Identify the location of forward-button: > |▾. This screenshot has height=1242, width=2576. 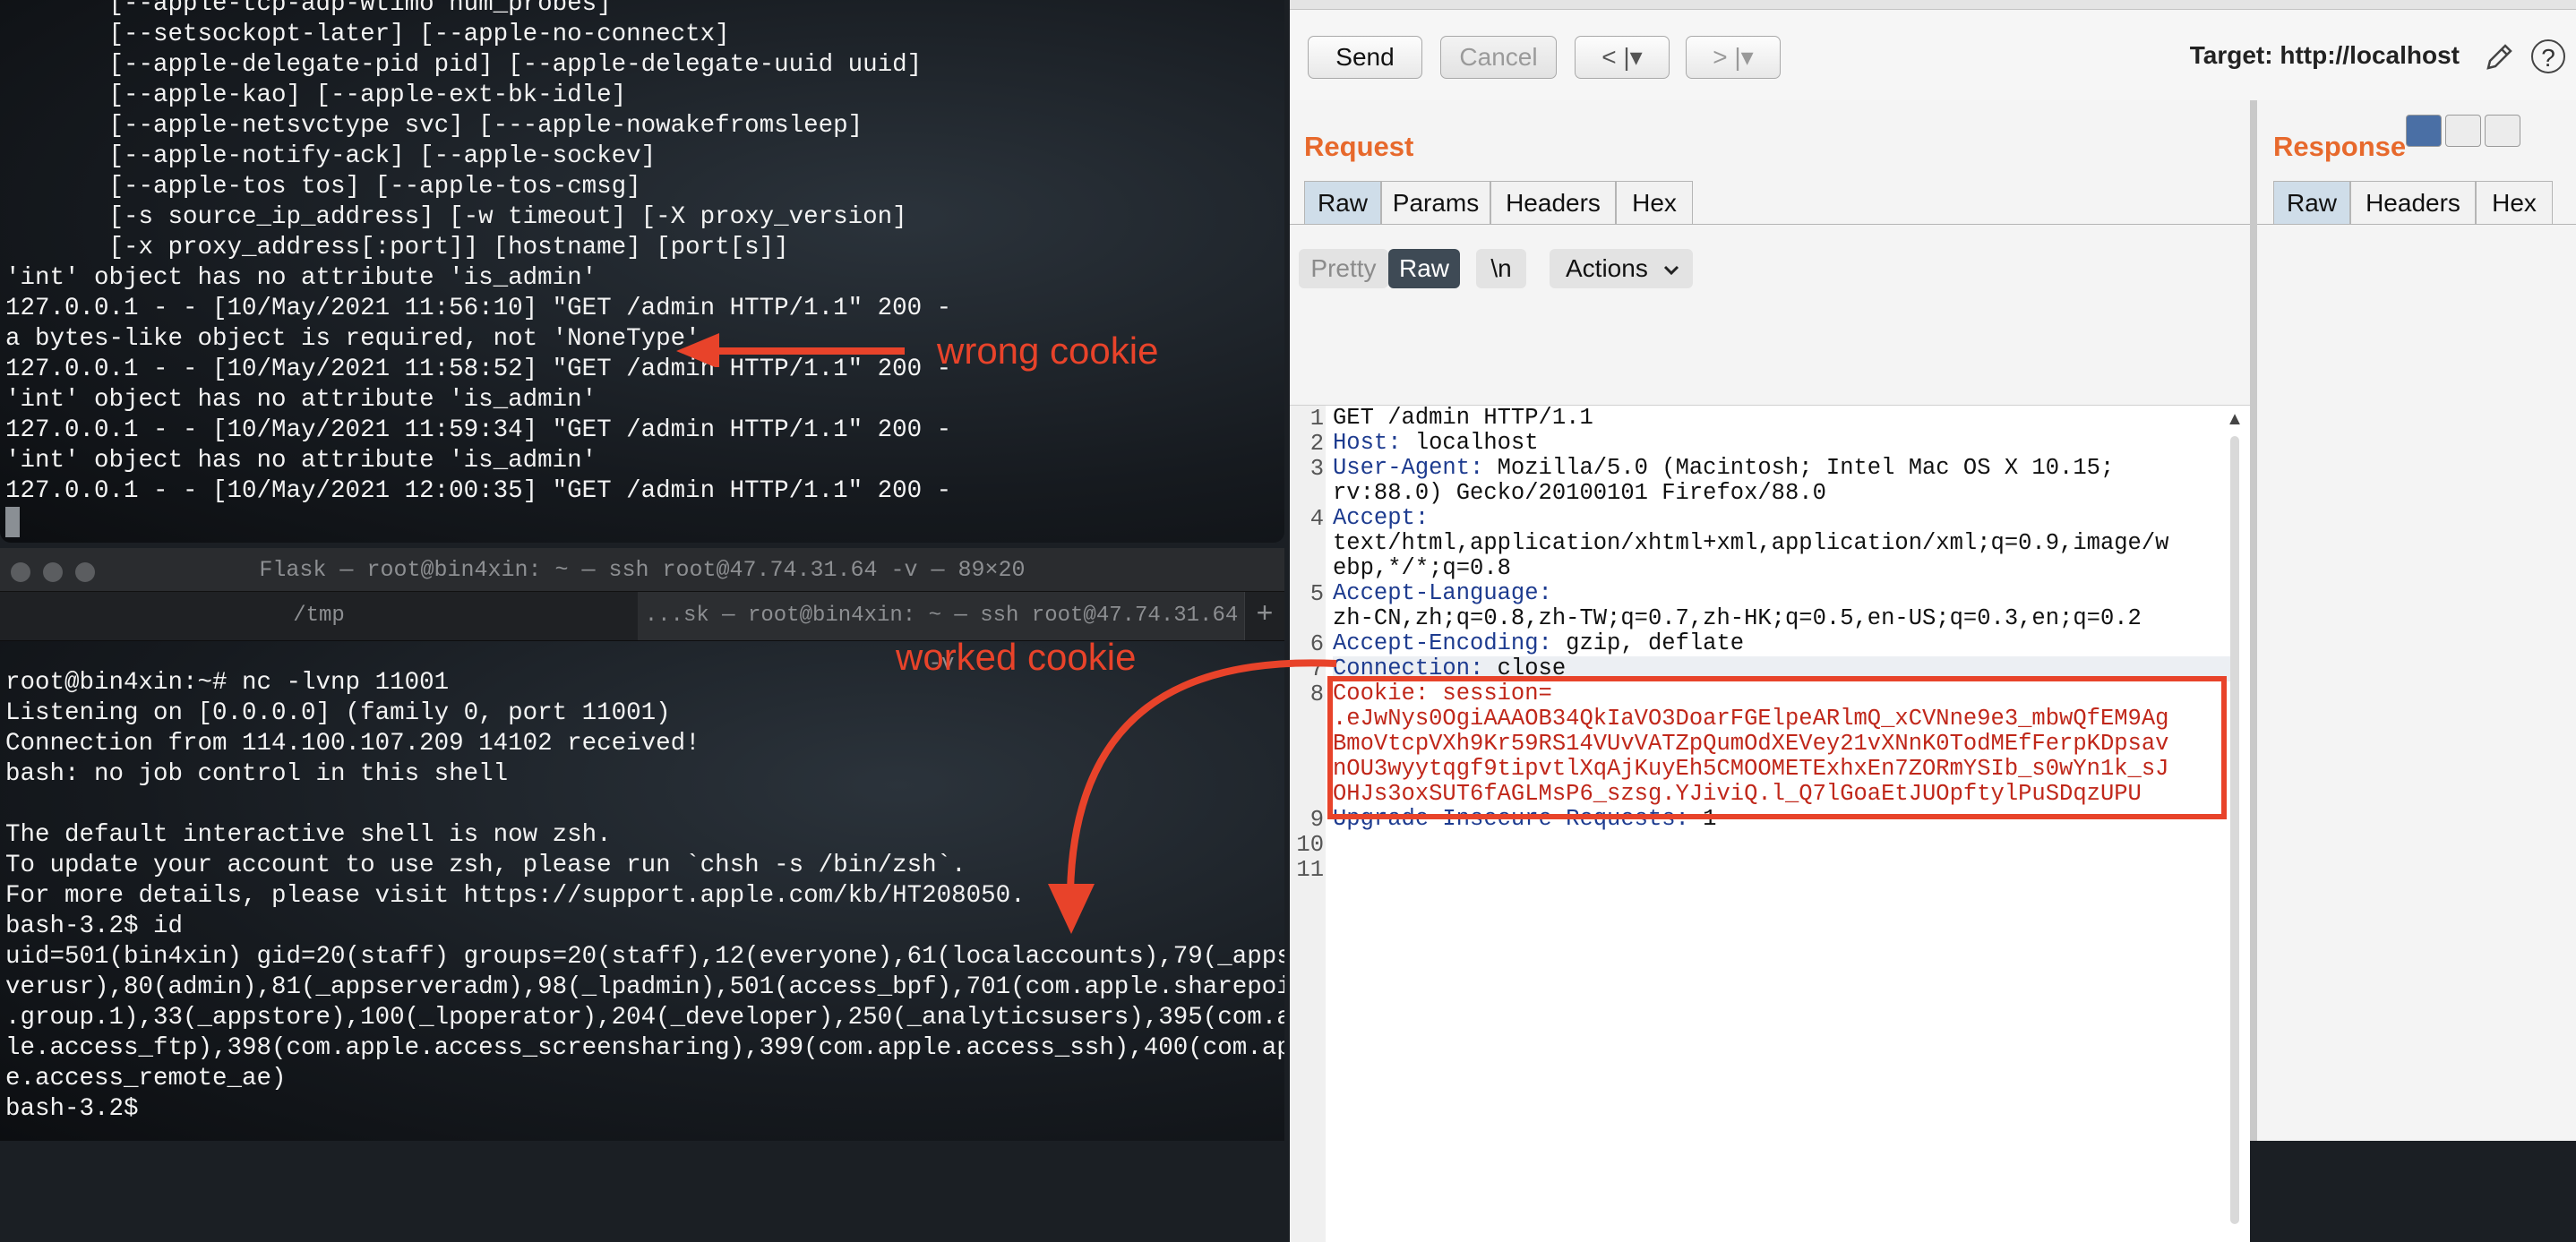
(1733, 57).